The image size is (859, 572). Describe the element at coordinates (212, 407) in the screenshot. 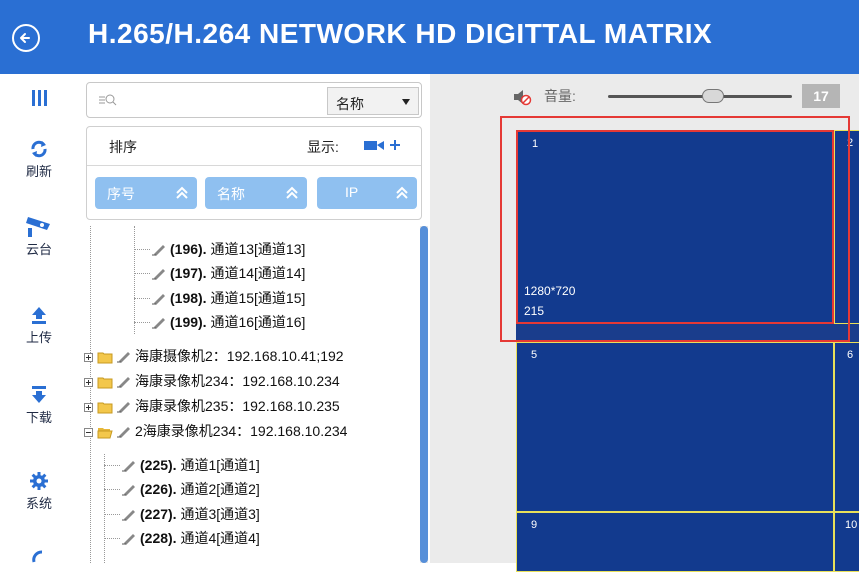

I see `tree-device-row: 海康录像机235：192.168.10.235` at that location.